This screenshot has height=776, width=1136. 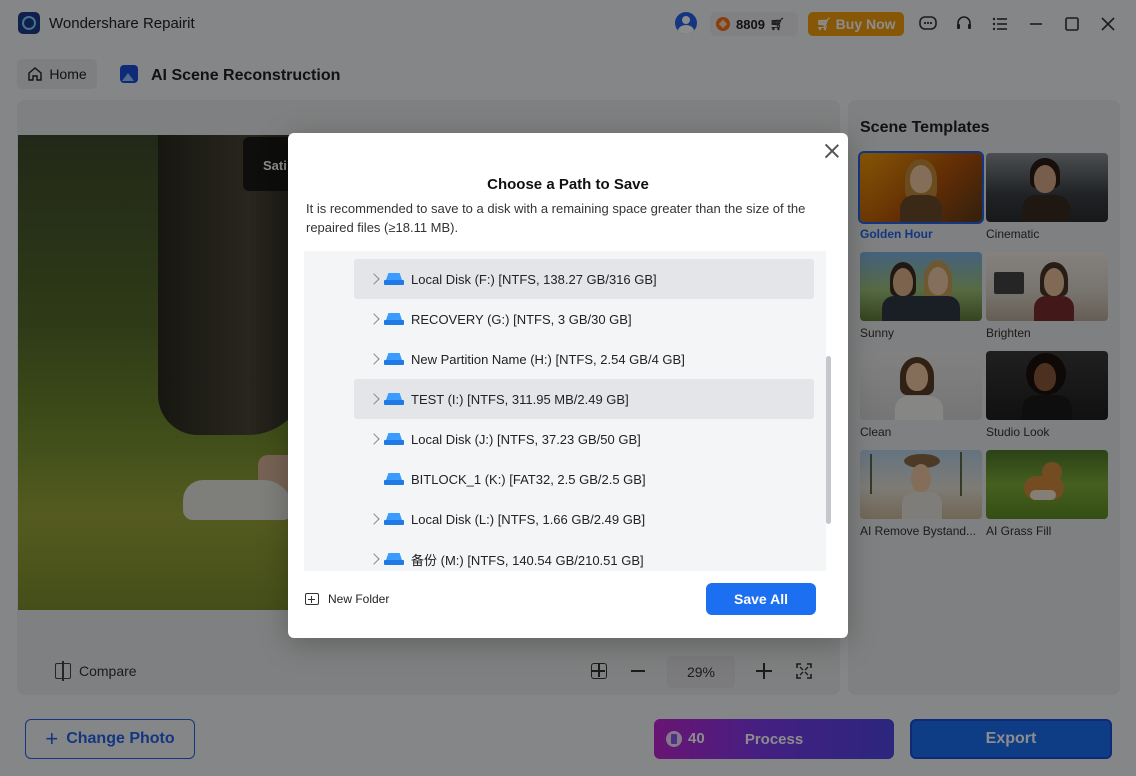 What do you see at coordinates (359, 599) in the screenshot?
I see `new-folder-label: New Folder` at bounding box center [359, 599].